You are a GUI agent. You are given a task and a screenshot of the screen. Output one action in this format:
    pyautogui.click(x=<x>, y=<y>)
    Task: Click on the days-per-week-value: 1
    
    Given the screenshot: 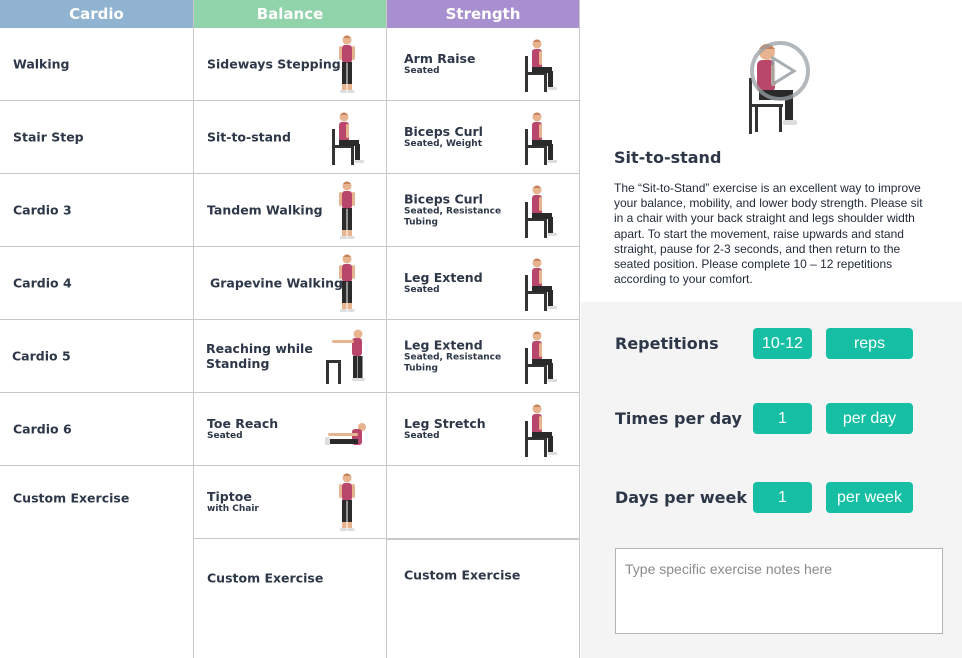 What is the action you would take?
    pyautogui.click(x=782, y=497)
    